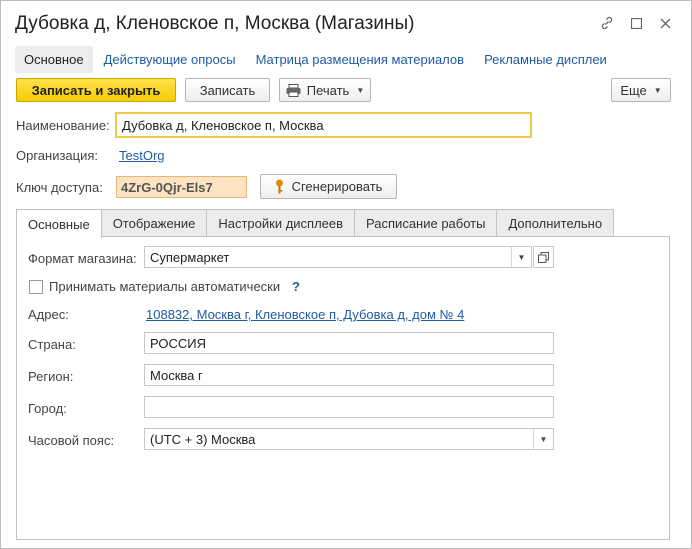 This screenshot has height=549, width=692. Describe the element at coordinates (328, 90) in the screenshot. I see `print-button-label: Печать` at that location.